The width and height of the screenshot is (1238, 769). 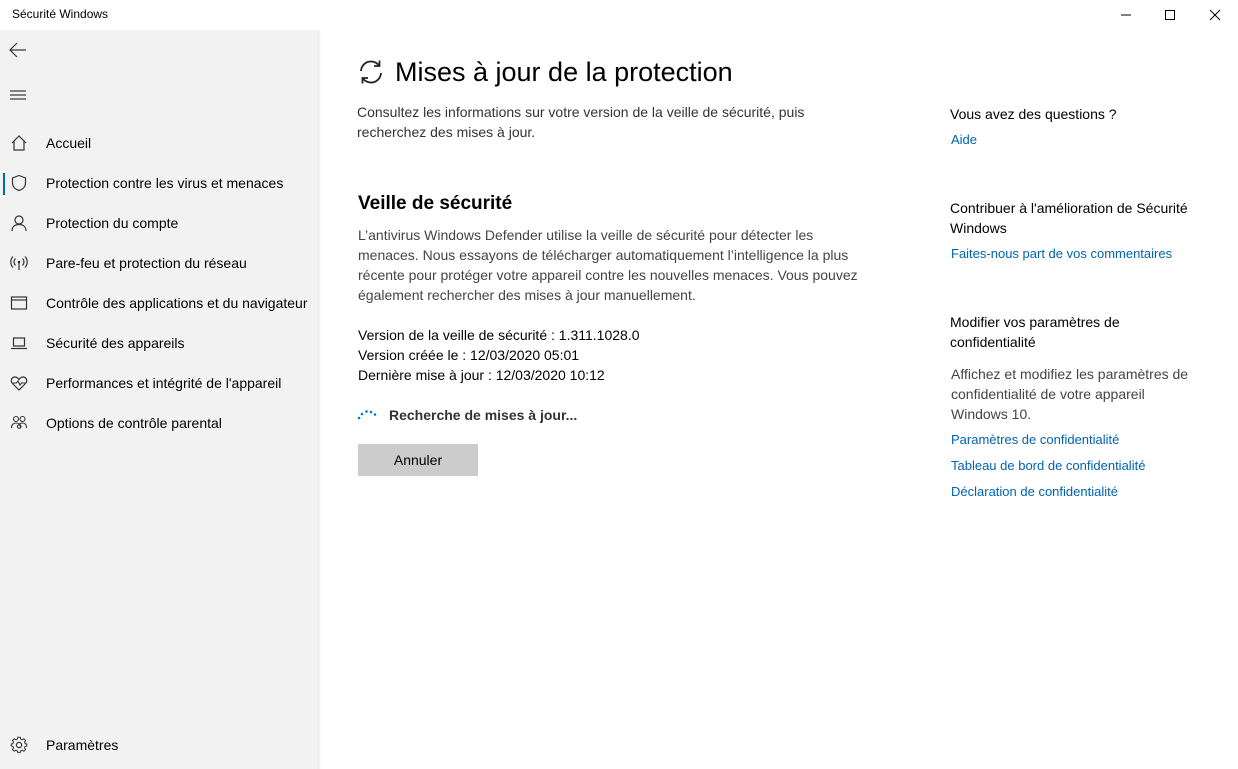 What do you see at coordinates (164, 383) in the screenshot?
I see `sidebar-item-label: Performances et intégrité de l'appareil` at bounding box center [164, 383].